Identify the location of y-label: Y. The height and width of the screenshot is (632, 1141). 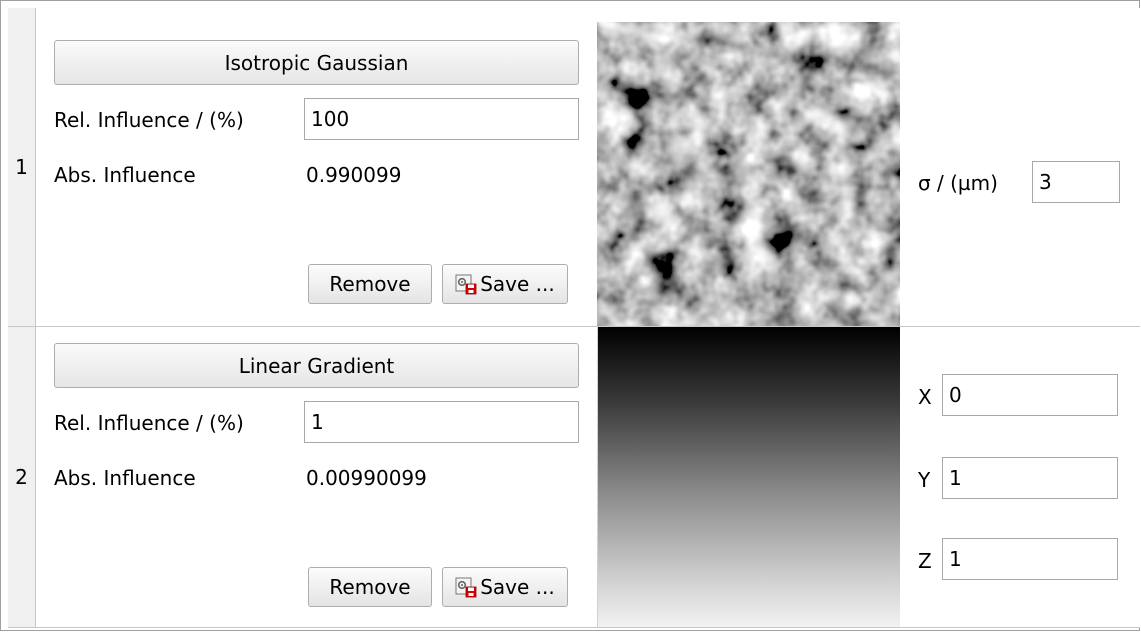
(924, 480).